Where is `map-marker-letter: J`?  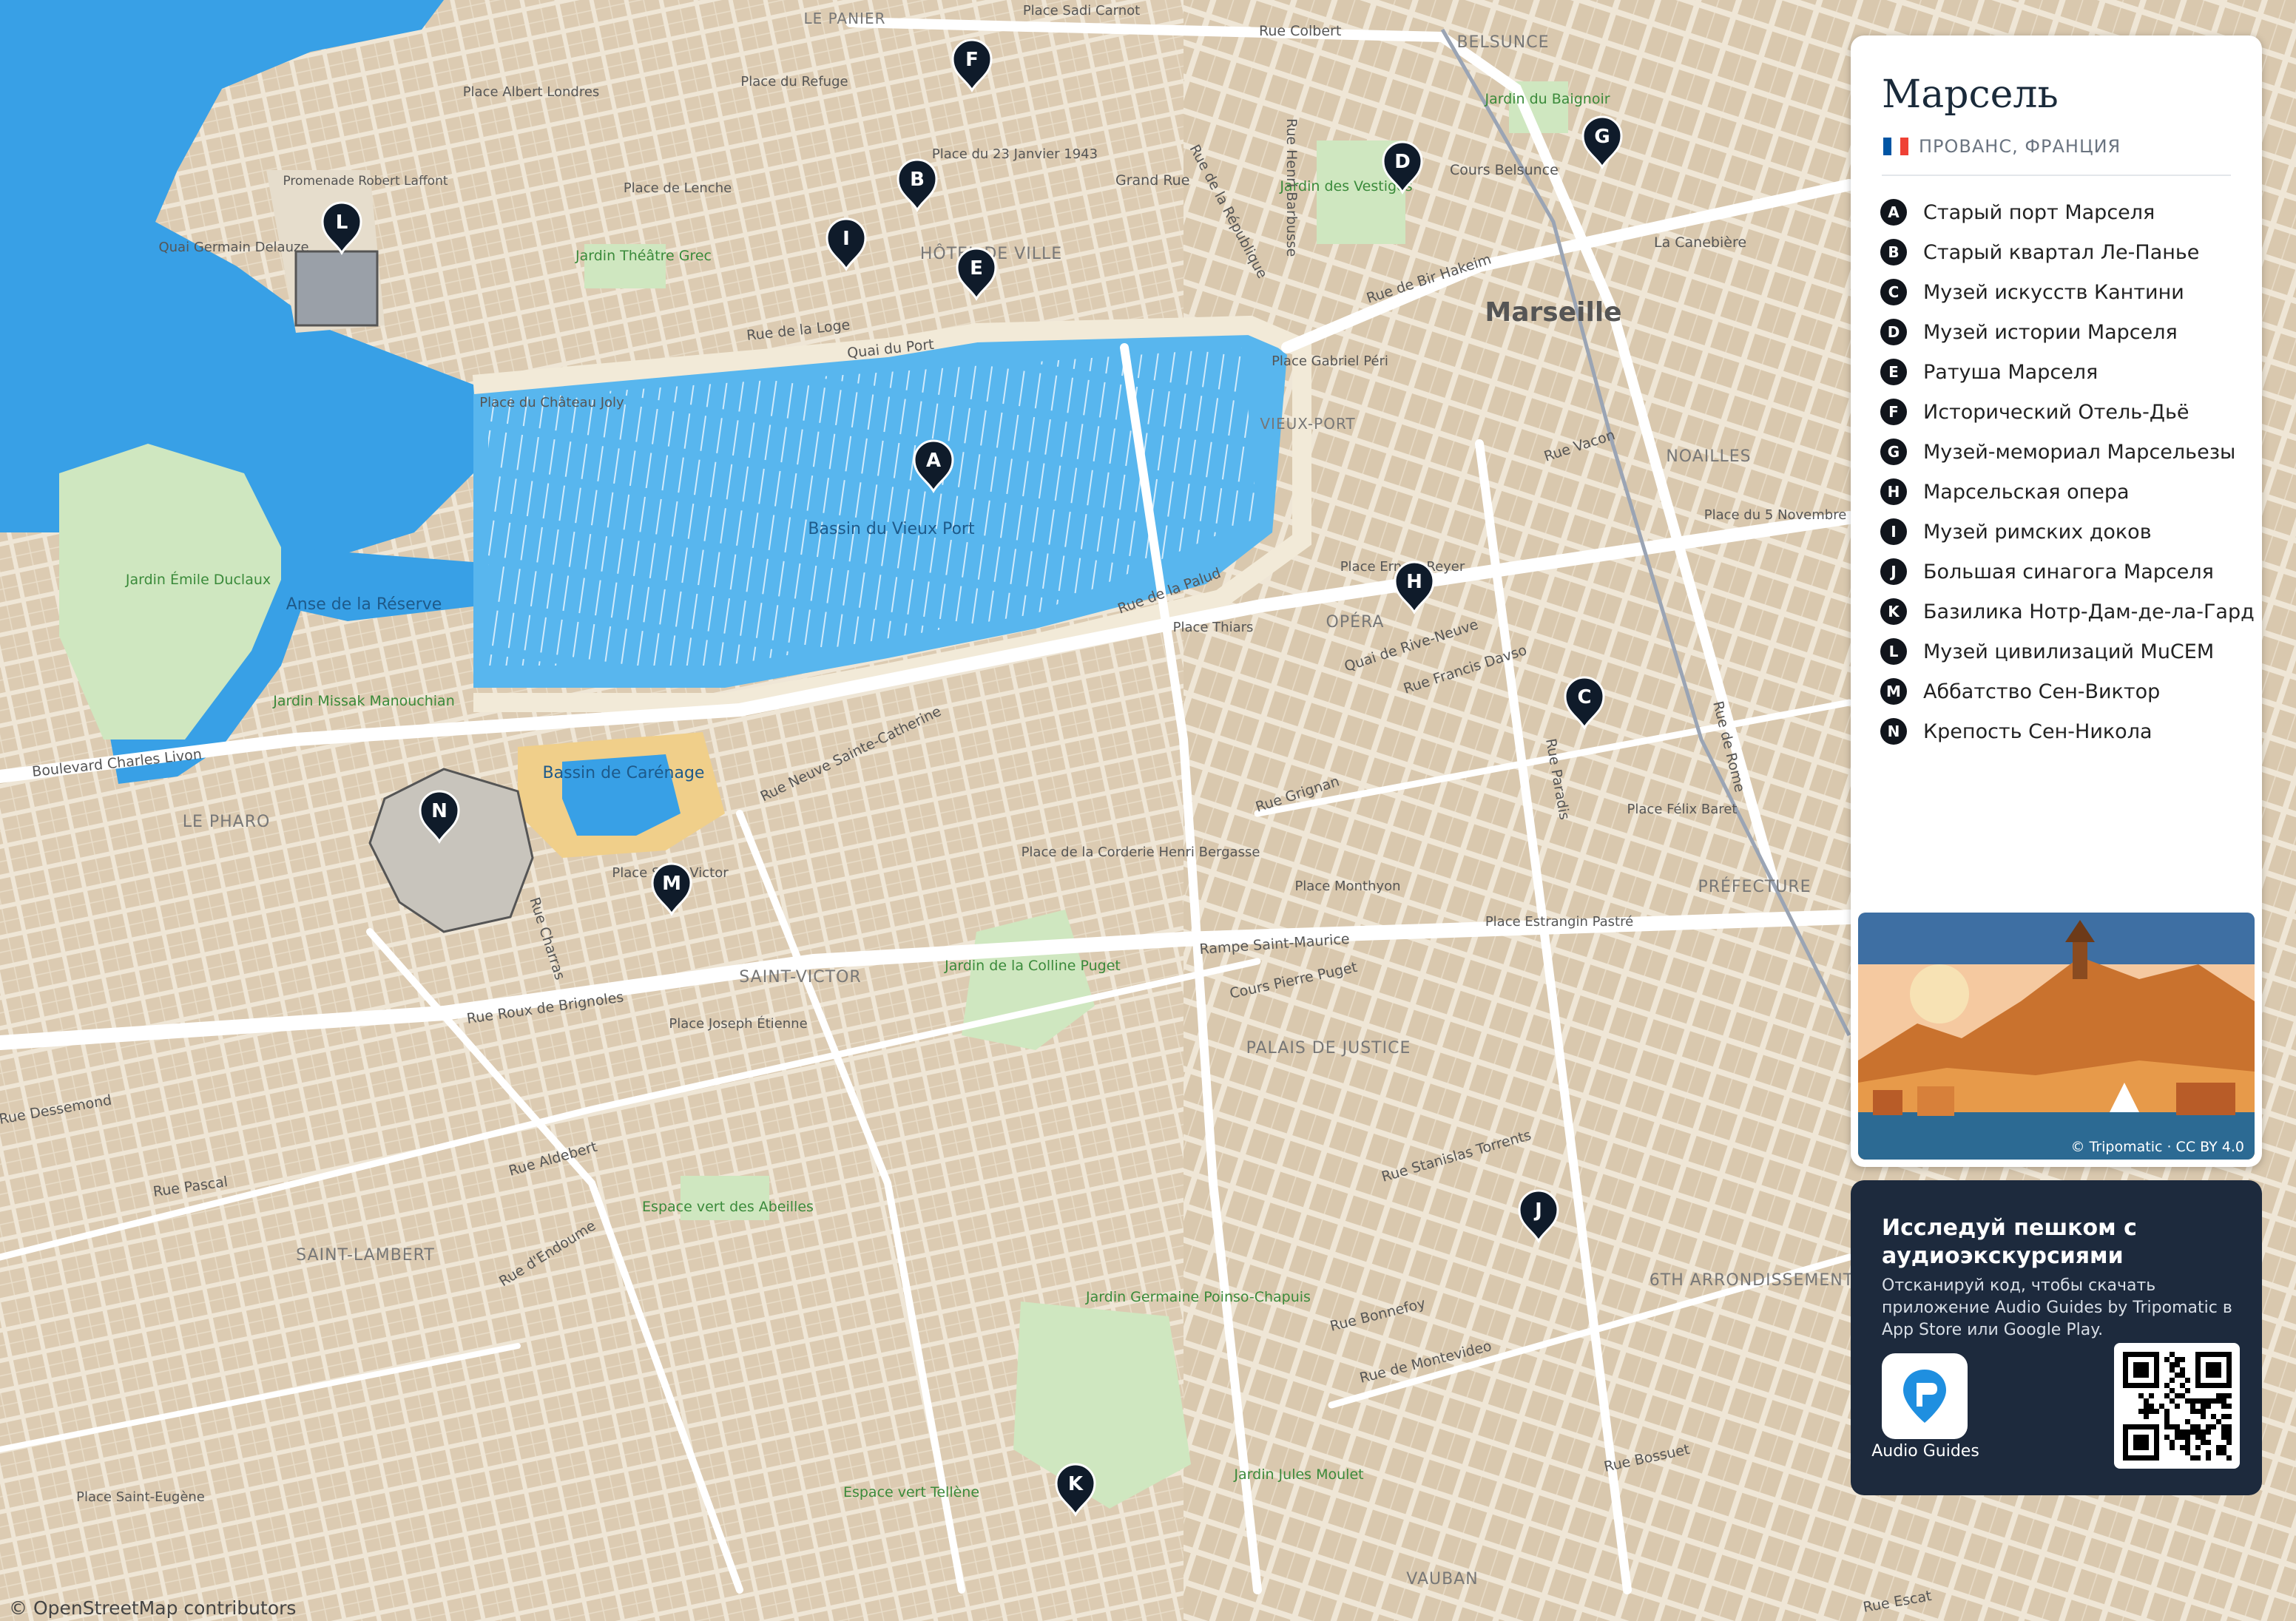 map-marker-letter: J is located at coordinates (1537, 1210).